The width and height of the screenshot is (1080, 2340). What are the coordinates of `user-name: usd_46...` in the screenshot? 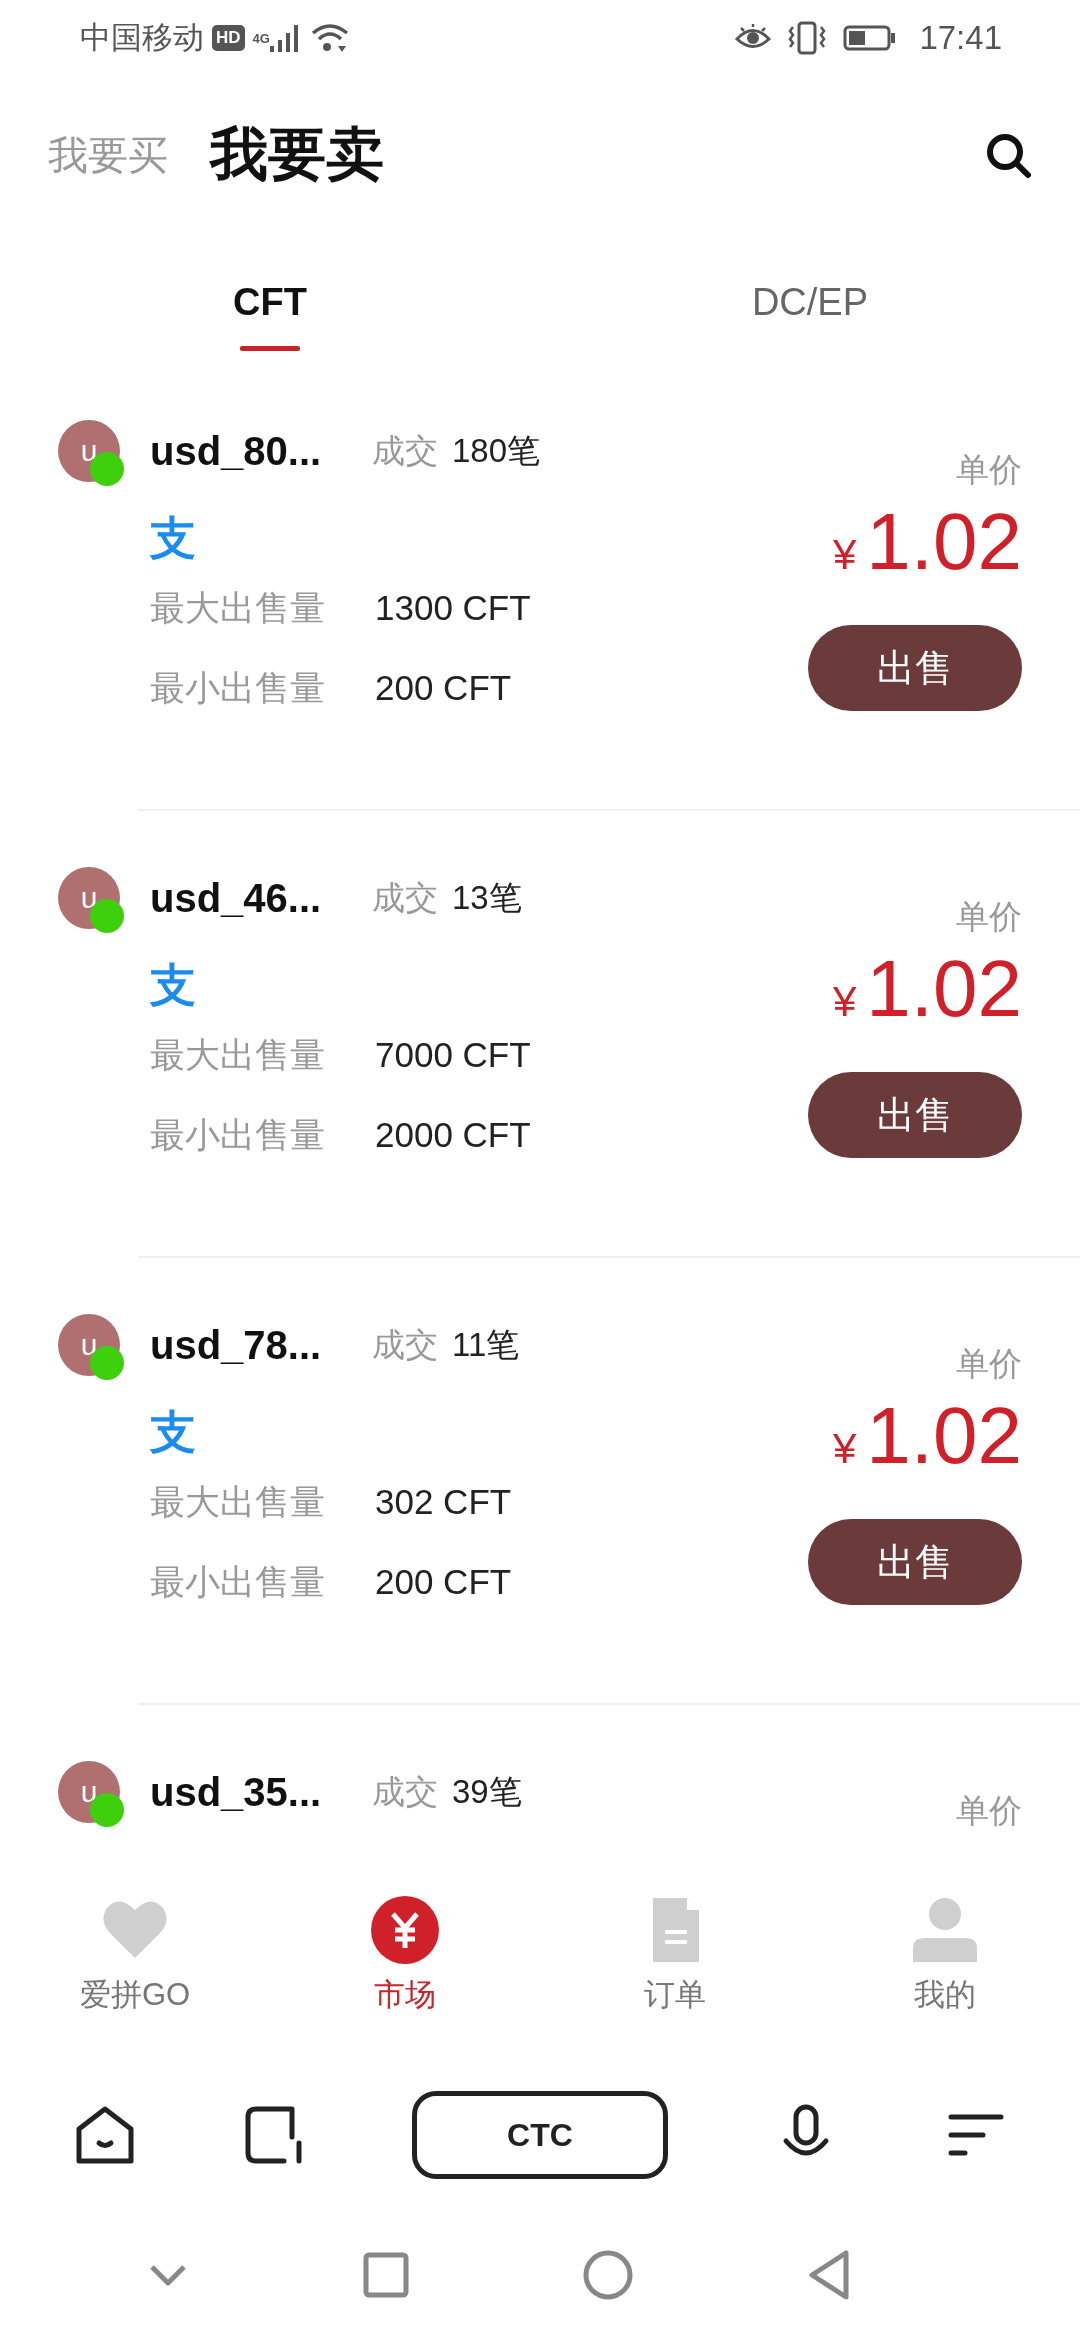 It's located at (236, 898).